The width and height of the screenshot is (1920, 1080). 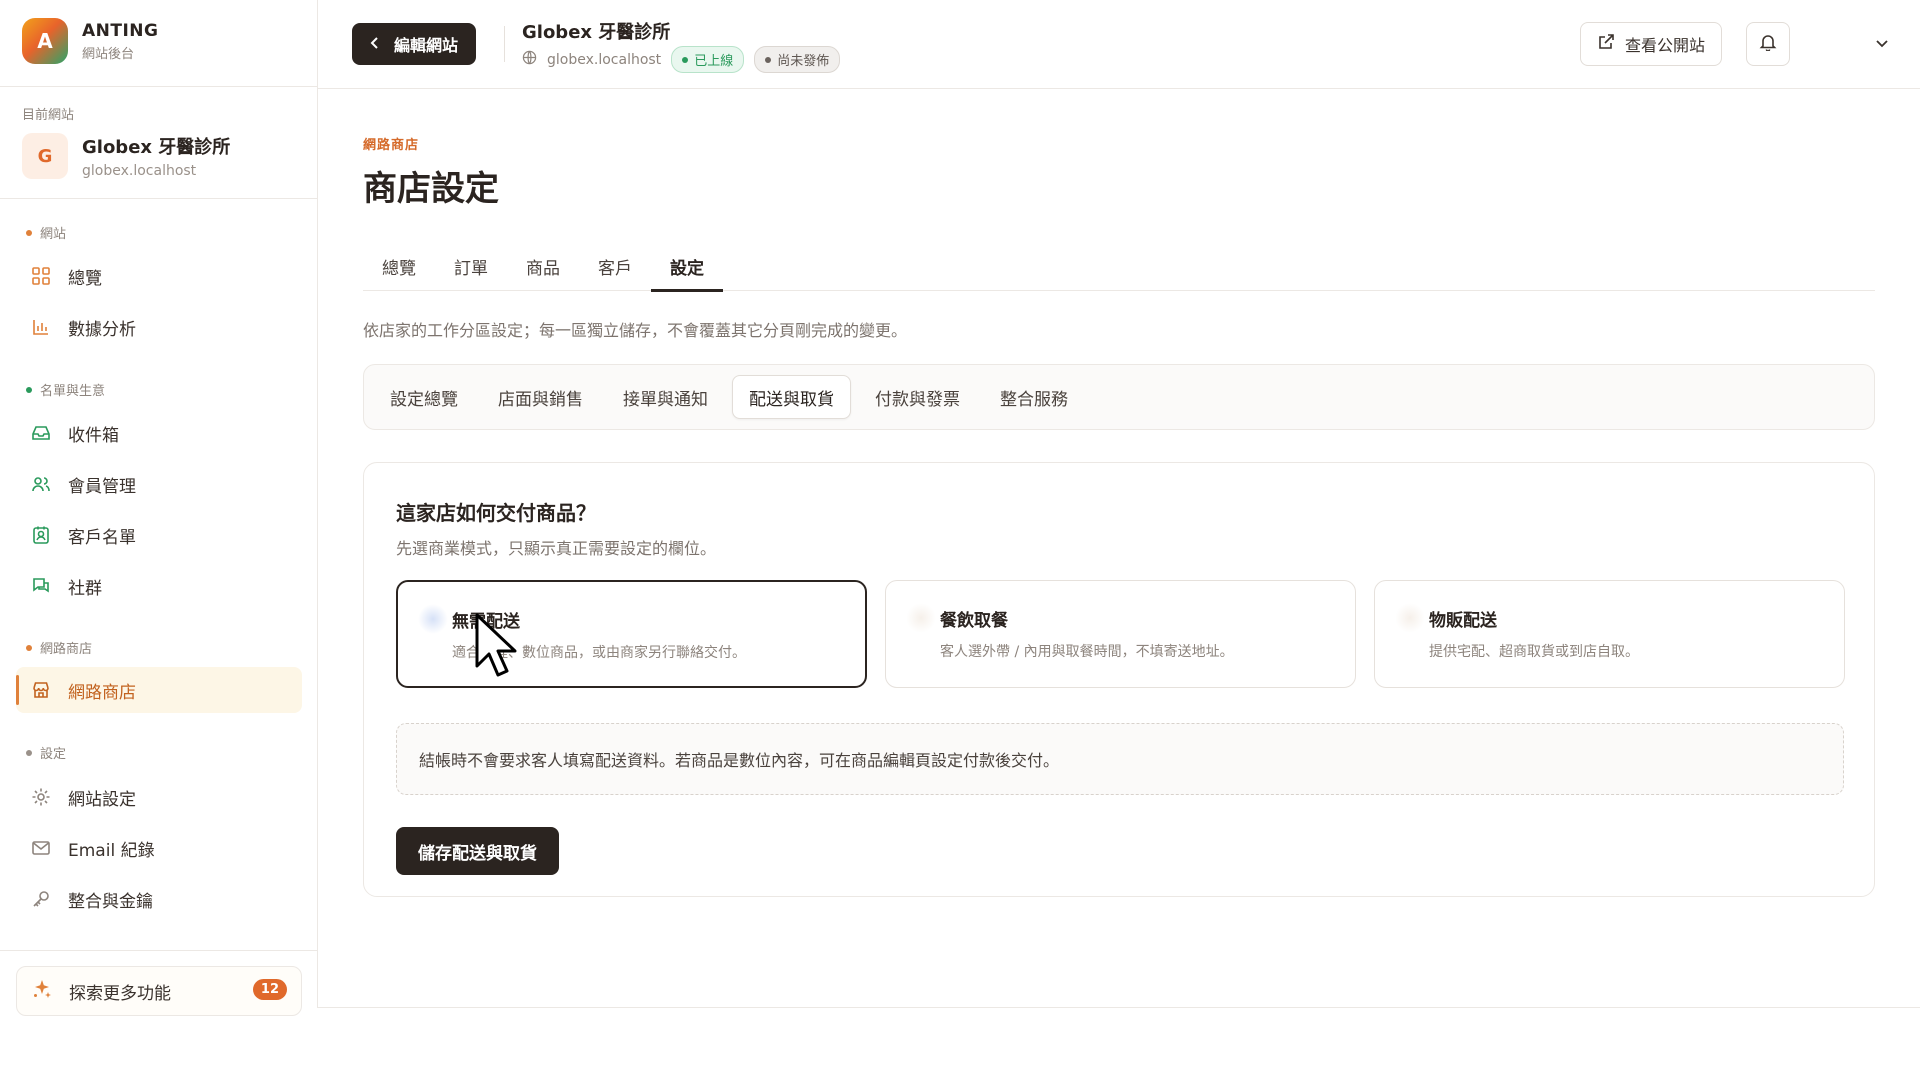 I want to click on sidebar-item-analytics: 數據分析, so click(x=159, y=327).